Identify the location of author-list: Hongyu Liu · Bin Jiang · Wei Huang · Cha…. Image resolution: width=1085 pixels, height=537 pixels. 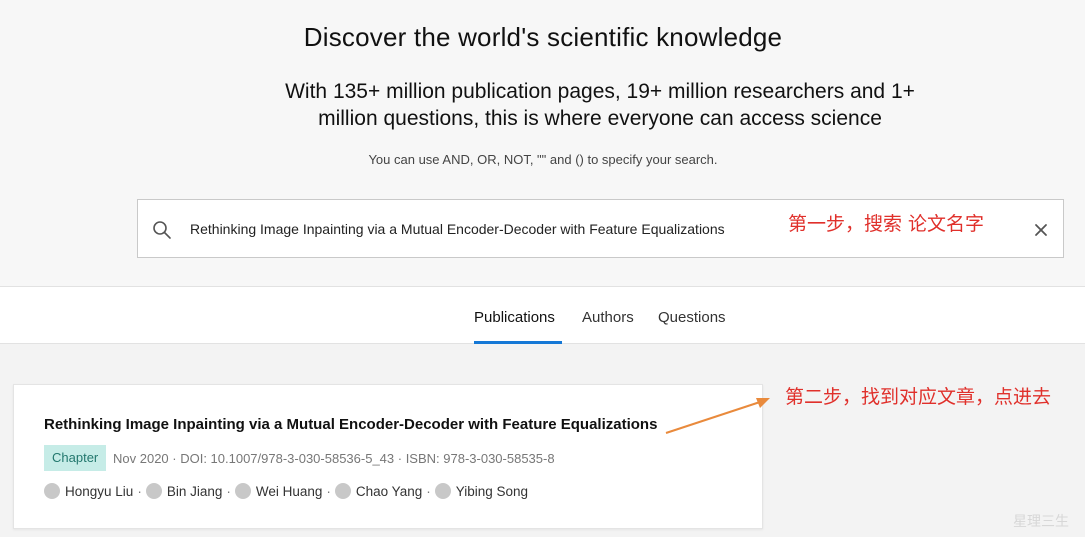
(286, 491).